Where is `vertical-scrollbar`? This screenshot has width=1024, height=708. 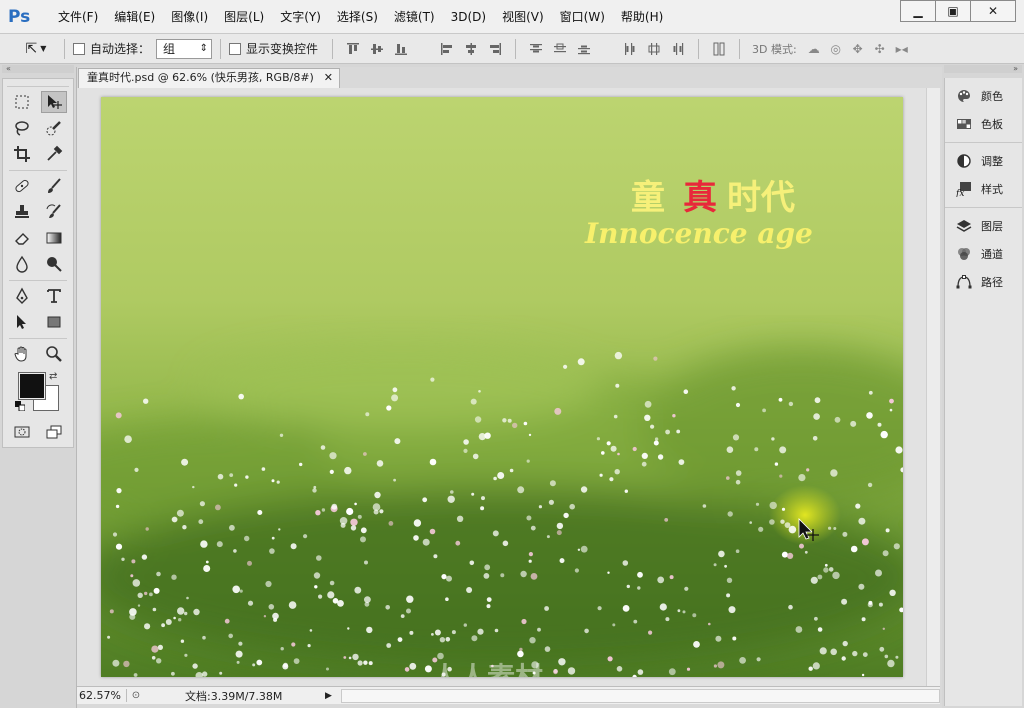
vertical-scrollbar is located at coordinates (933, 387).